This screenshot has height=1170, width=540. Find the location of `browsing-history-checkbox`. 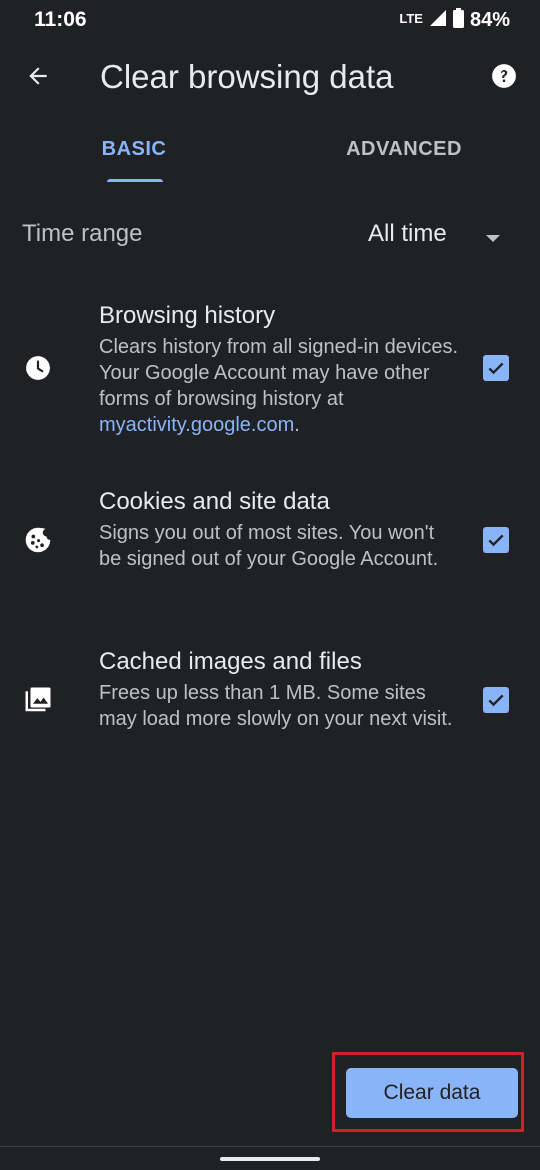

browsing-history-checkbox is located at coordinates (496, 368).